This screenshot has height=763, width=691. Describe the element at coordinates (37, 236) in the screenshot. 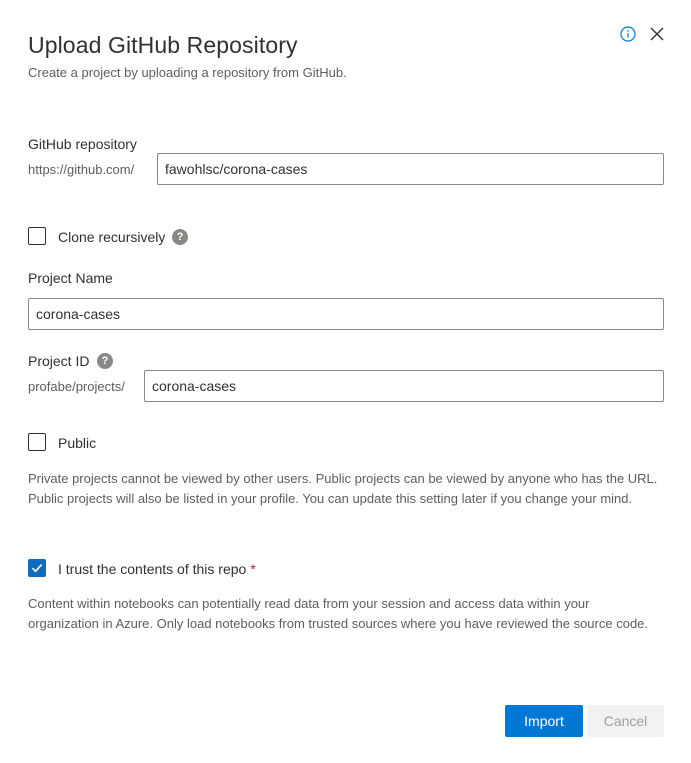

I see `clone-recursively-checkbox` at that location.